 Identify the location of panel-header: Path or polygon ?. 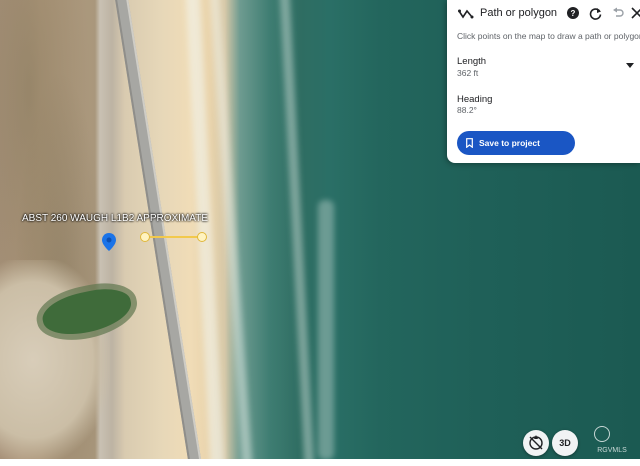
(543, 14).